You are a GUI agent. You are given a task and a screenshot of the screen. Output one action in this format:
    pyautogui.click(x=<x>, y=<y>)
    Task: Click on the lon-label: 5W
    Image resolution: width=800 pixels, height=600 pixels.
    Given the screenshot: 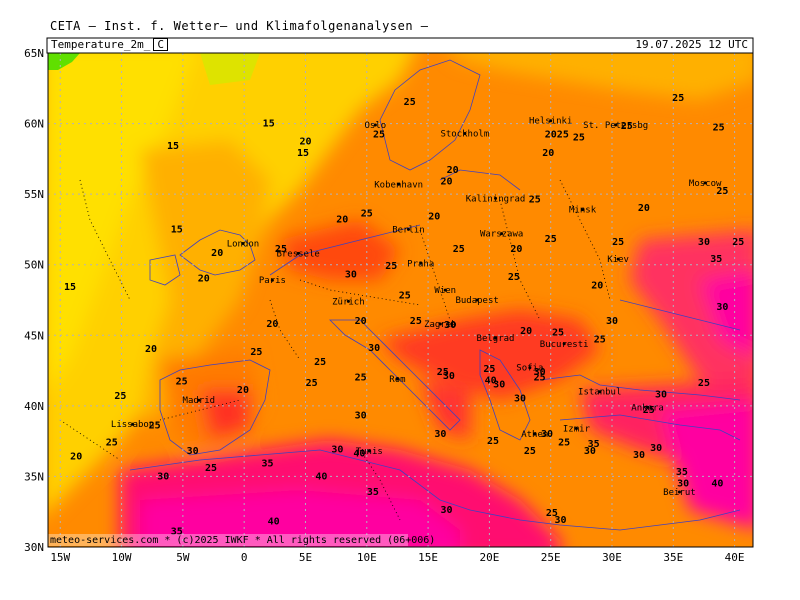 What is the action you would take?
    pyautogui.click(x=183, y=557)
    